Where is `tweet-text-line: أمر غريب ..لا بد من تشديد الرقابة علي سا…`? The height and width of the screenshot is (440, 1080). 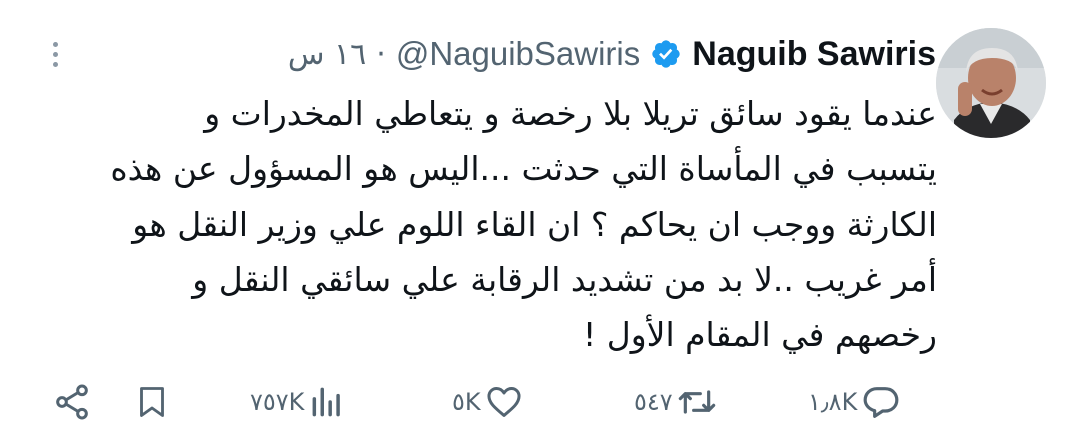 tweet-text-line: أمر غريب ..لا بد من تشديد الرقابة علي سا… is located at coordinates (564, 279).